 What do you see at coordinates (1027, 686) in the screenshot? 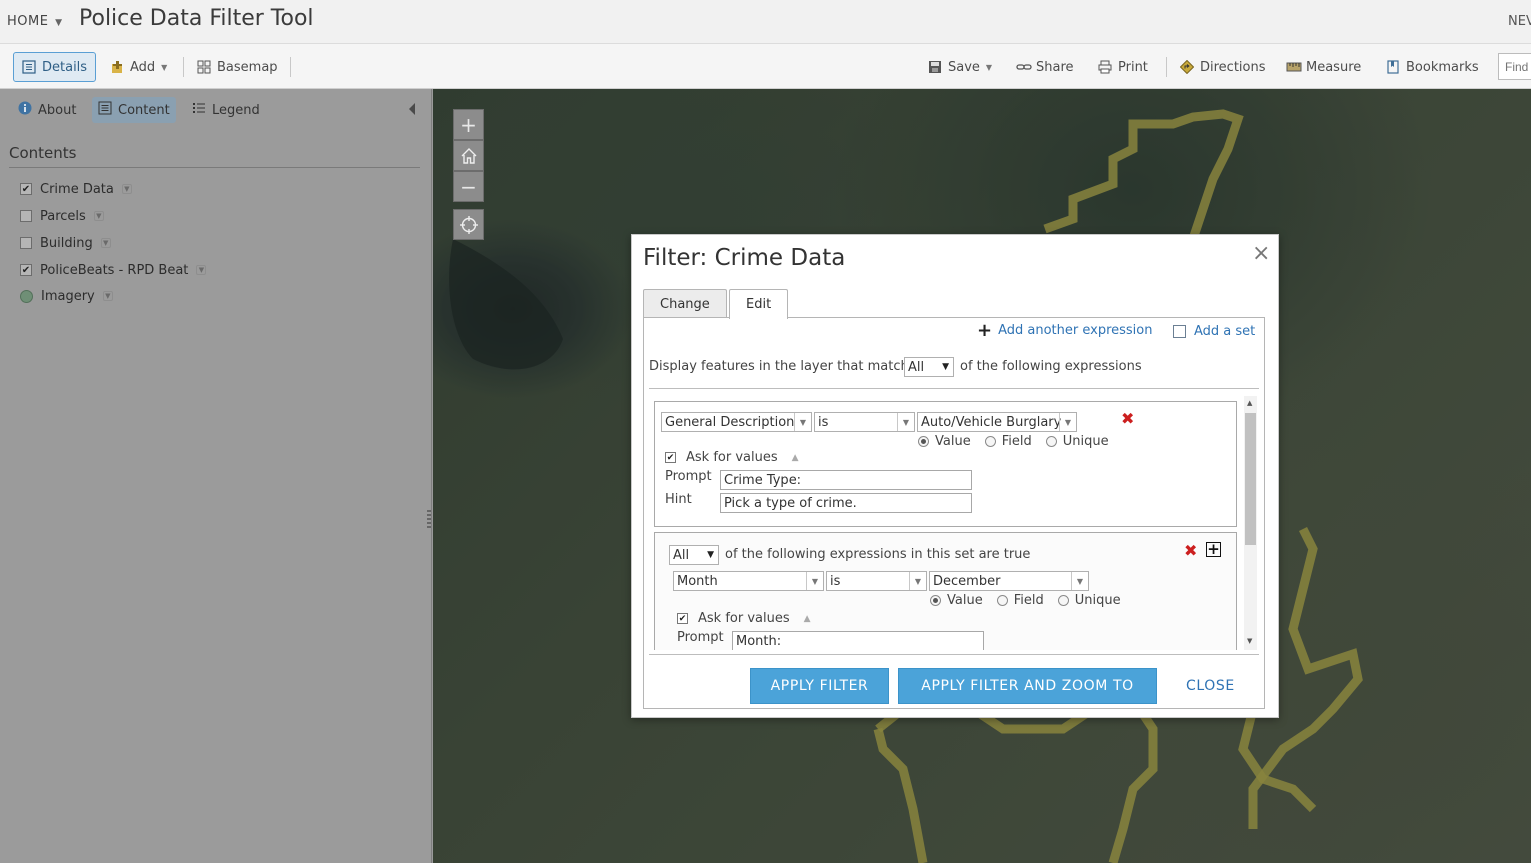
I see `apply-filter-zoom-button: APPLY FILTER AND ZOOM TO` at bounding box center [1027, 686].